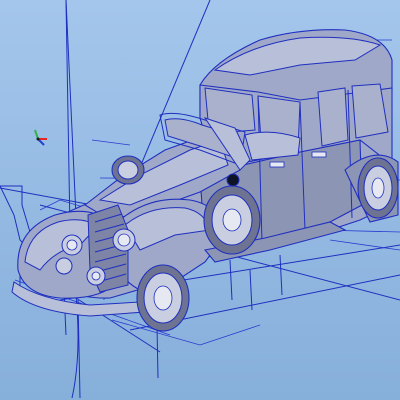  I want to click on horn-lamp, so click(233, 180).